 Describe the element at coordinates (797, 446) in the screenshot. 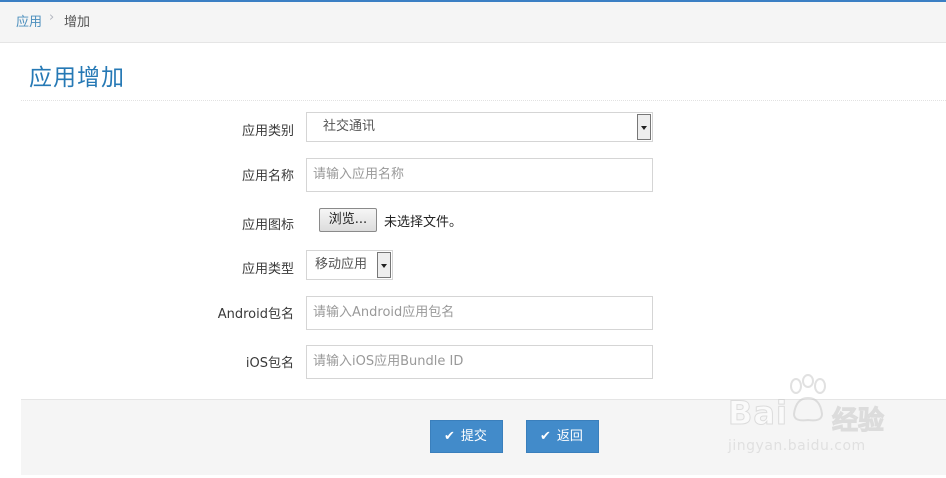

I see `watermark-url: jingyan.baidu.com` at that location.